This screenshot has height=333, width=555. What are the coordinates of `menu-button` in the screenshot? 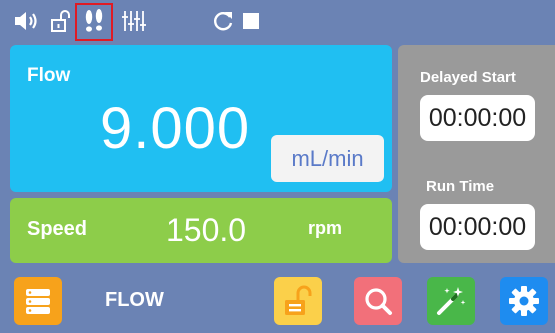 It's located at (38, 301).